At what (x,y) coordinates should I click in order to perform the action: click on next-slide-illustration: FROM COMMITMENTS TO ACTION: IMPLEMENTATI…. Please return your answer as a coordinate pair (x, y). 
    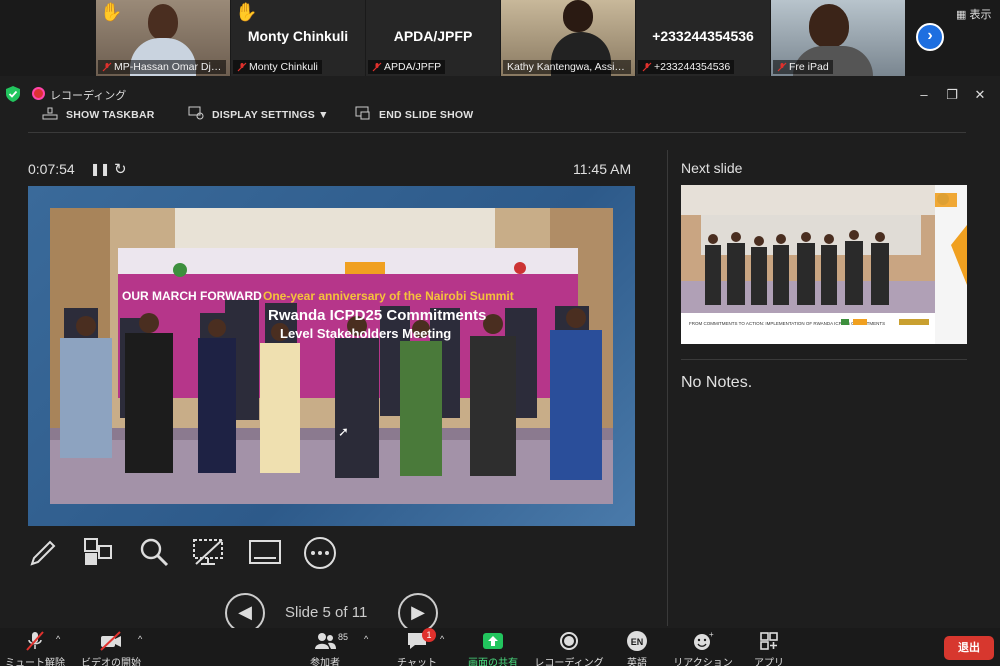
    Looking at the image, I should click on (824, 264).